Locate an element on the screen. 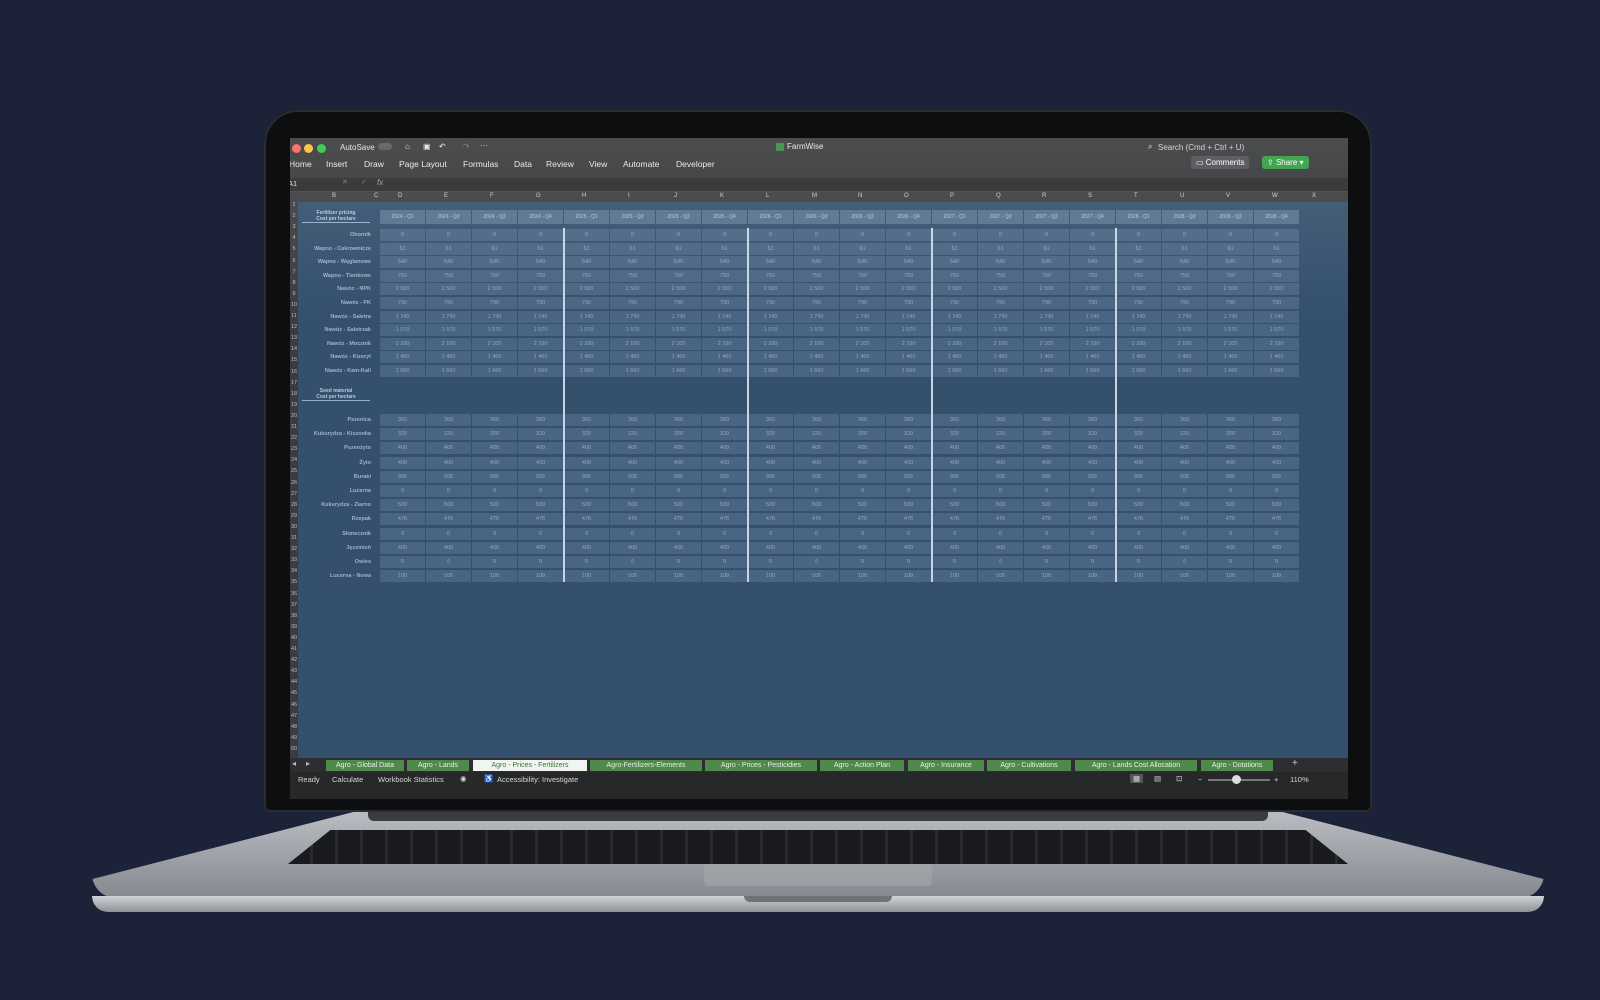  row-number: 48 is located at coordinates (294, 727).